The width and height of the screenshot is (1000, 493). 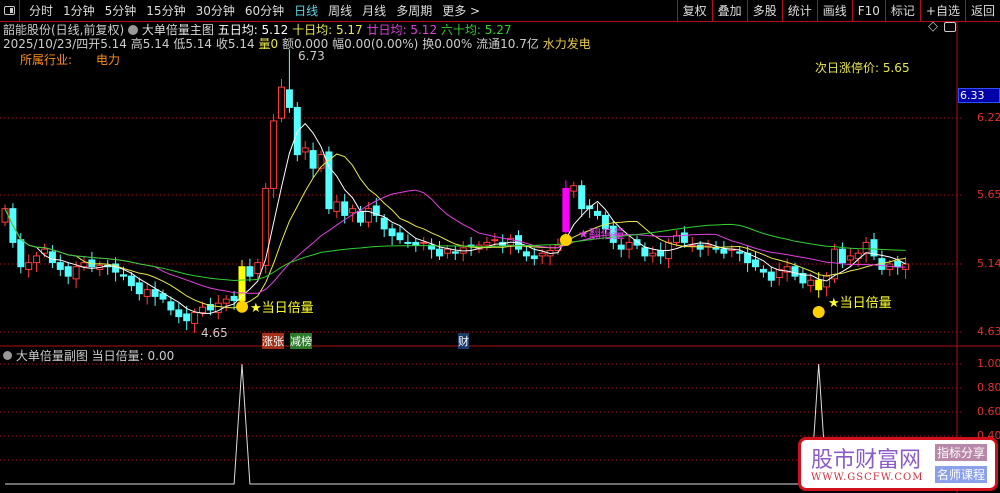 I want to click on sub-axis-tick: 0.60, so click(x=988, y=411).